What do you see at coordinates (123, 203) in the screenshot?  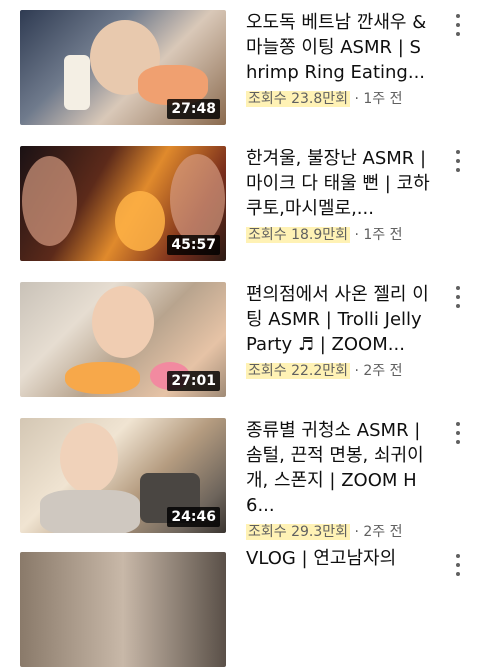 I see `video-thumbnail: 45:57` at bounding box center [123, 203].